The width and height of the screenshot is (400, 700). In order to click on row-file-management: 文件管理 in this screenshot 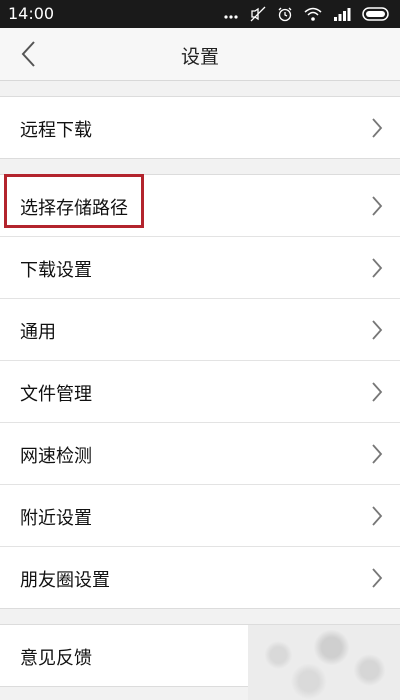, I will do `click(200, 392)`.